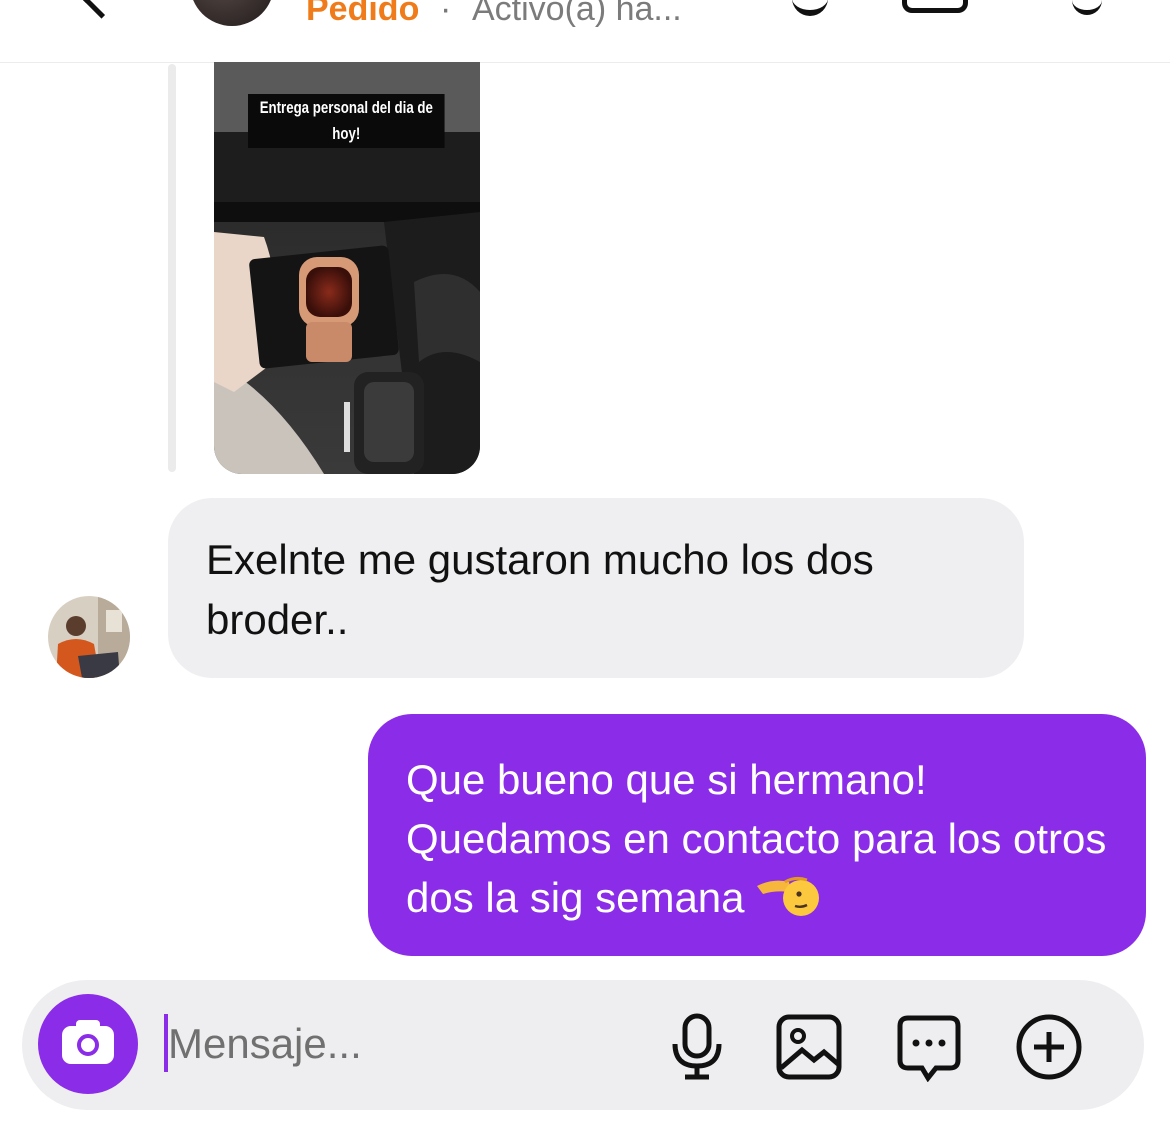 The image size is (1170, 1124). What do you see at coordinates (810, 8) in the screenshot?
I see `phone-call-icon` at bounding box center [810, 8].